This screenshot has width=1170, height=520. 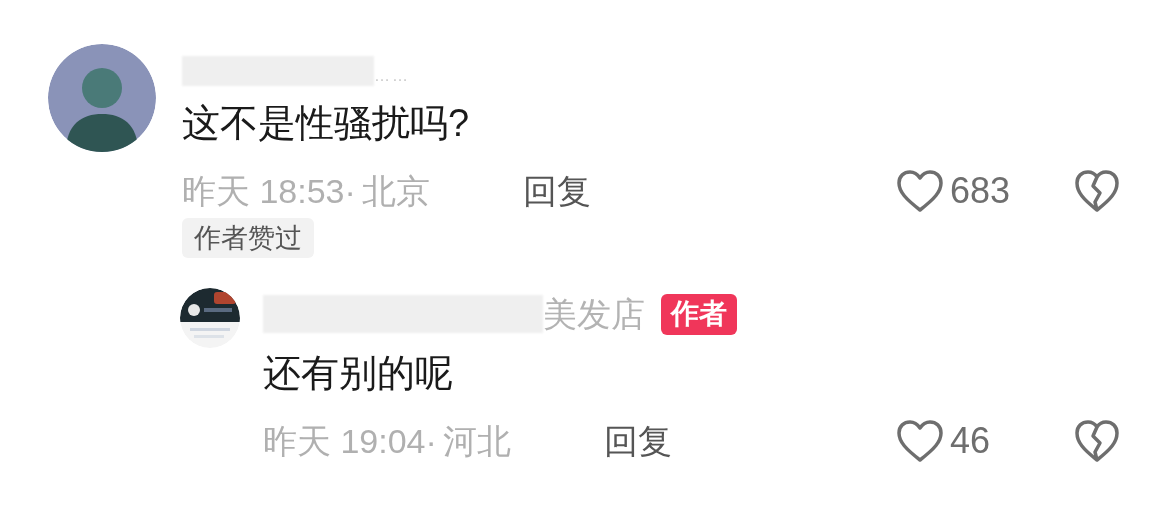 I want to click on like-count: 683, so click(x=980, y=191).